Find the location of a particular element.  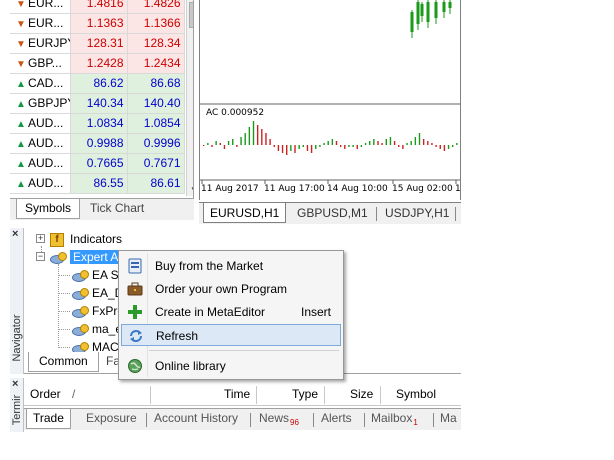

ask-cell: 0.7671 is located at coordinates (156, 163).